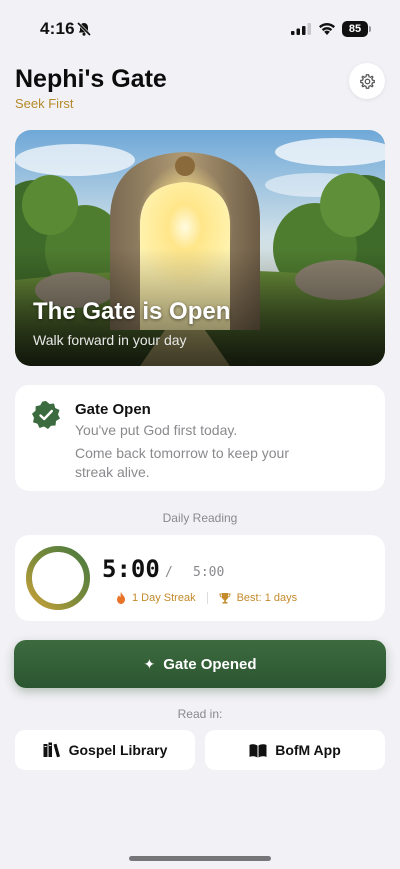 Image resolution: width=400 pixels, height=869 pixels. Describe the element at coordinates (308, 750) in the screenshot. I see `bofm-app-label: BofM App` at that location.